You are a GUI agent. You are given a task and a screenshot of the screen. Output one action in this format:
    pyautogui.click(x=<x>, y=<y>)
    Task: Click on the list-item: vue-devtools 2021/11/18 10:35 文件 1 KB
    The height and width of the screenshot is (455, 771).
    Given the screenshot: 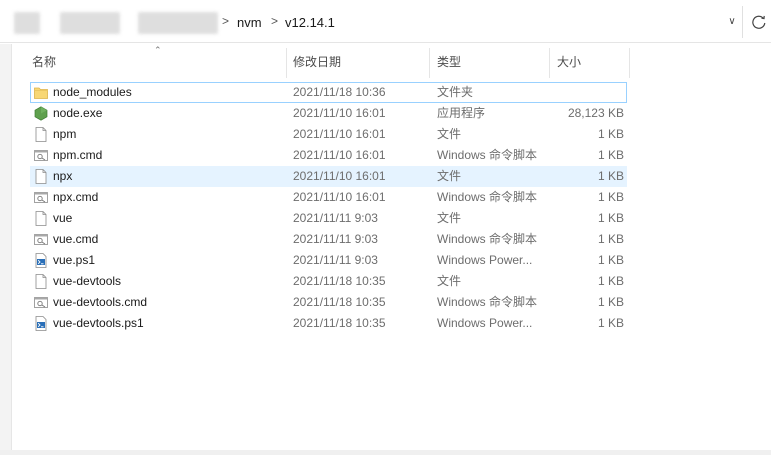 What is the action you would take?
    pyautogui.click(x=328, y=281)
    